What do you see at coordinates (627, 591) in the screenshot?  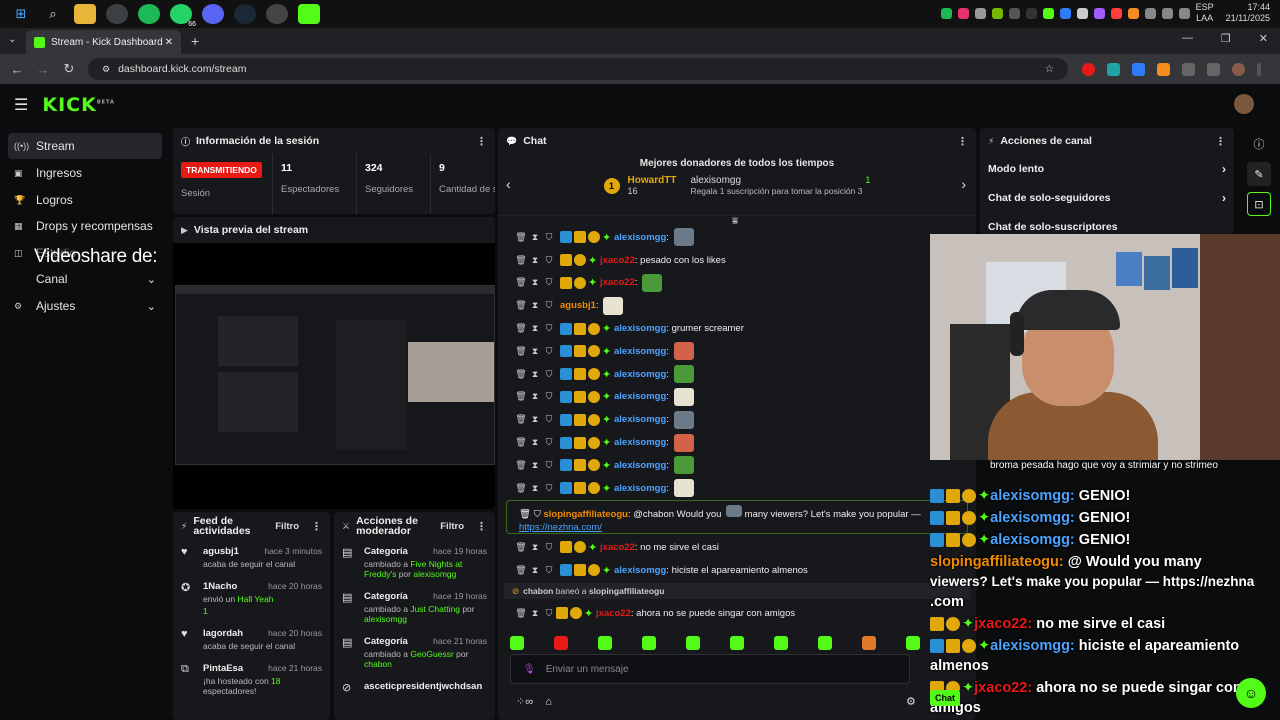 I see `ban-target: slopingaffiliateogu` at bounding box center [627, 591].